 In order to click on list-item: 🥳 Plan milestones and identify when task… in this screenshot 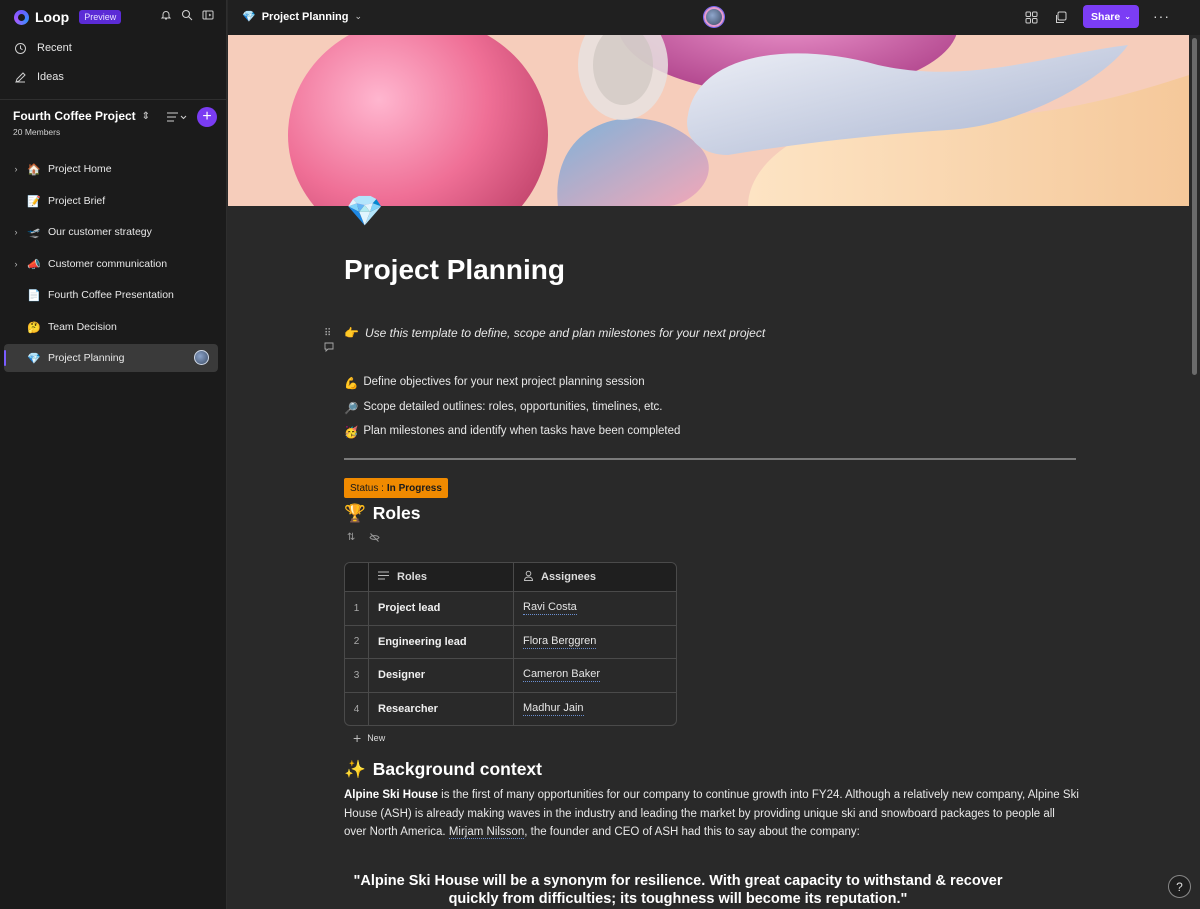, I will do `click(512, 432)`.